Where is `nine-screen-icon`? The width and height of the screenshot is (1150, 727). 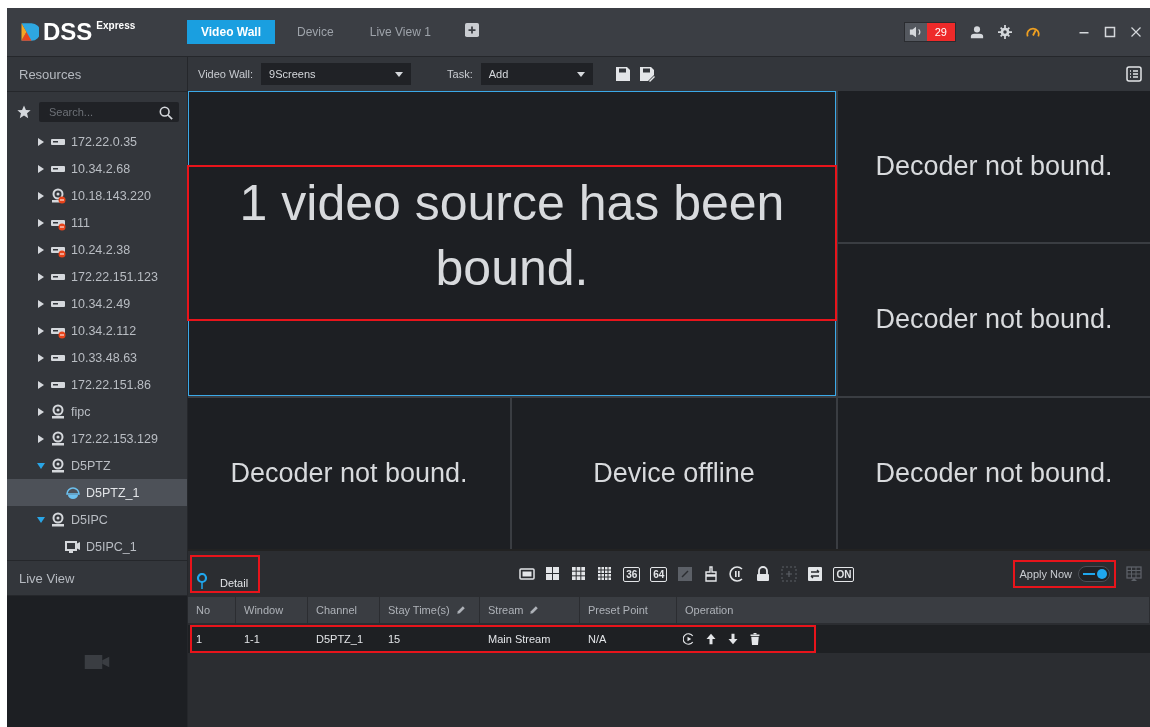 nine-screen-icon is located at coordinates (579, 574).